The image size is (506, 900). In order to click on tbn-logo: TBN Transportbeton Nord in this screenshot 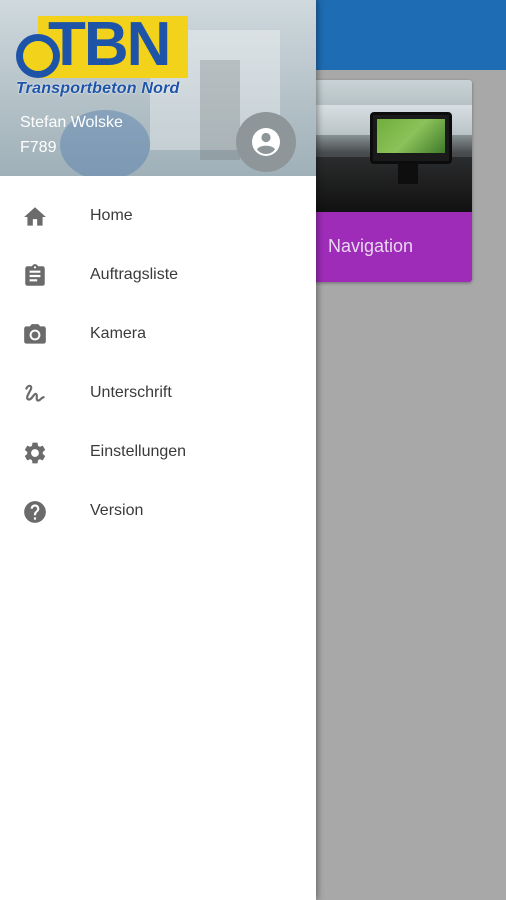, I will do `click(102, 55)`.